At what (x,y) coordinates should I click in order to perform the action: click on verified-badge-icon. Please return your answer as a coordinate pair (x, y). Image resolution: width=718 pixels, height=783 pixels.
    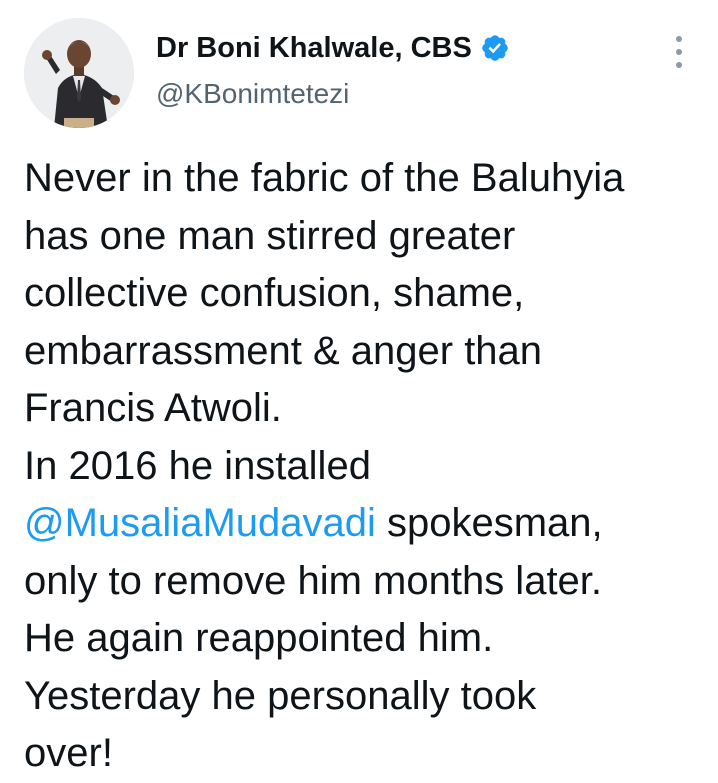
    Looking at the image, I should click on (495, 48).